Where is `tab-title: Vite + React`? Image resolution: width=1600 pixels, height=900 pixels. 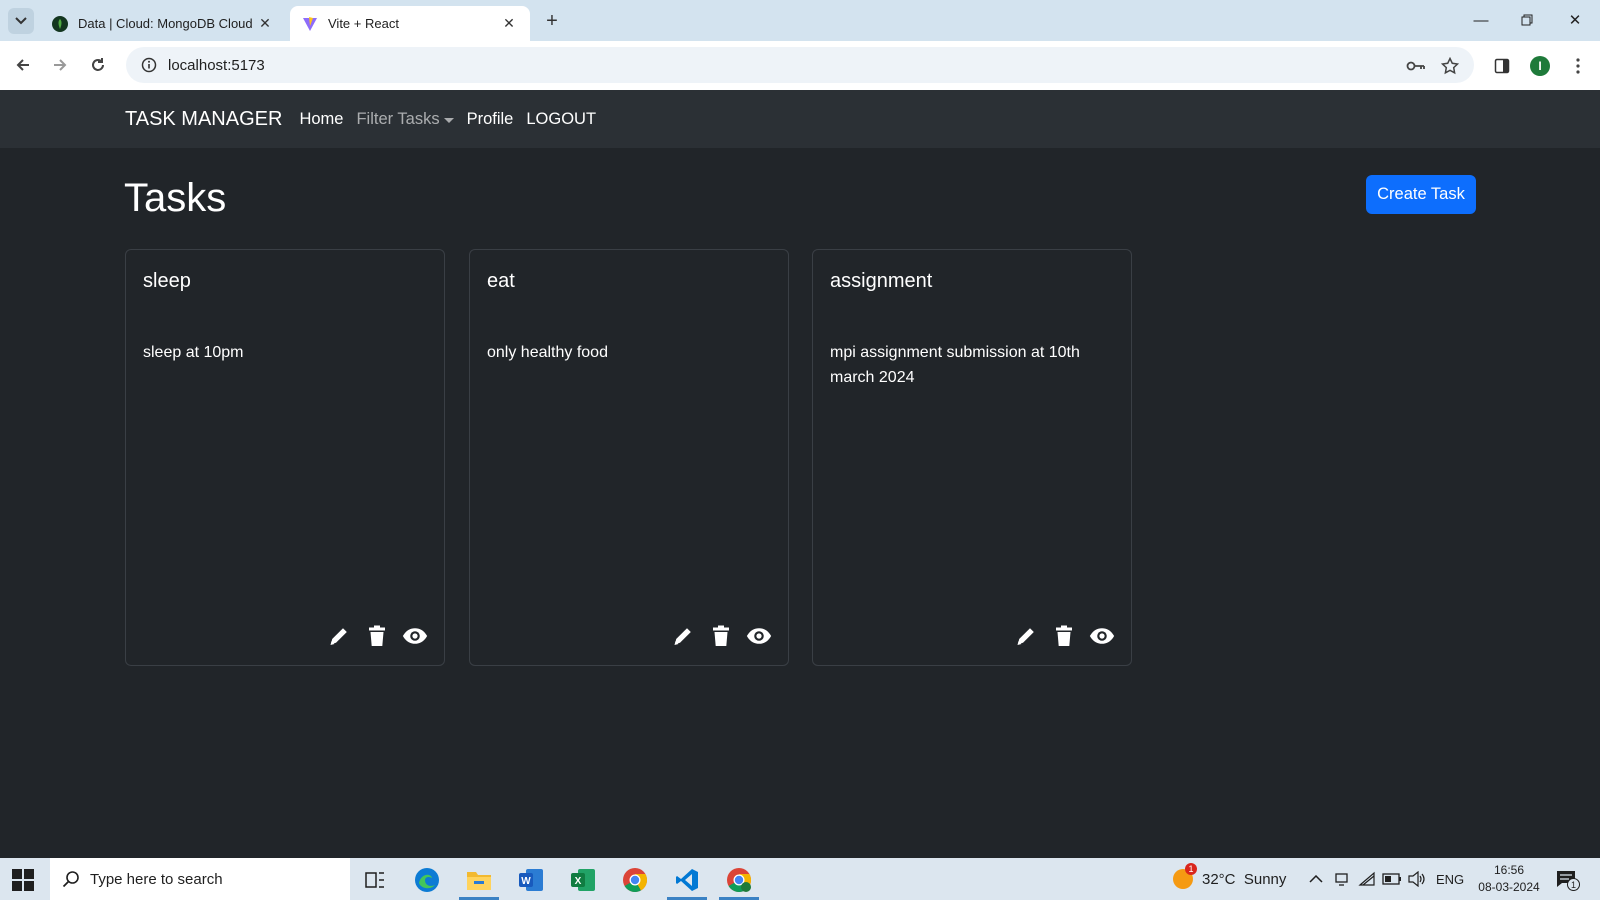 tab-title: Vite + React is located at coordinates (363, 23).